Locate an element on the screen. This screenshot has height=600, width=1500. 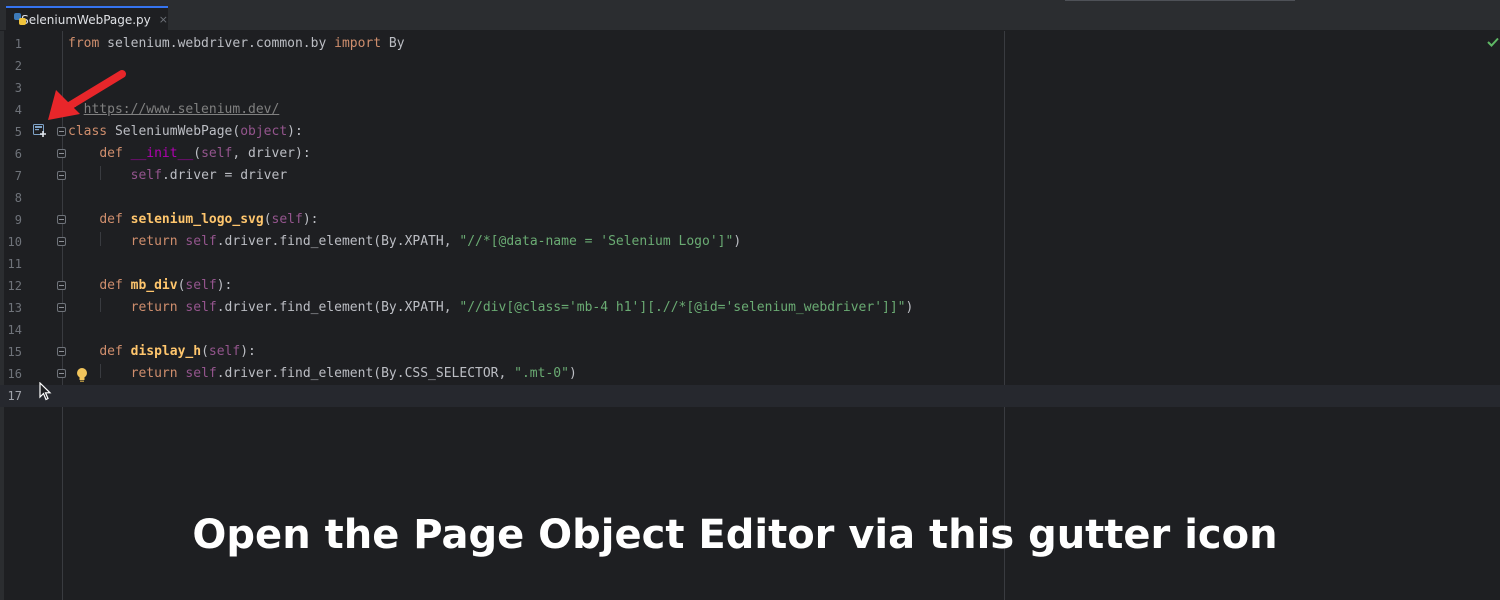
line-number: 2 is located at coordinates (18, 66).